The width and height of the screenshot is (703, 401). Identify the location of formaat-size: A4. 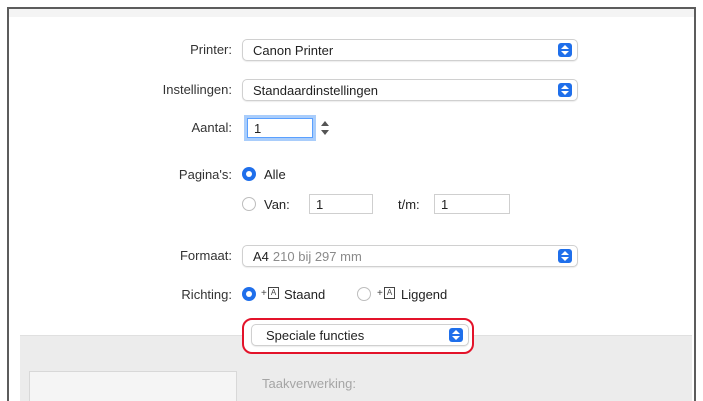
(261, 256).